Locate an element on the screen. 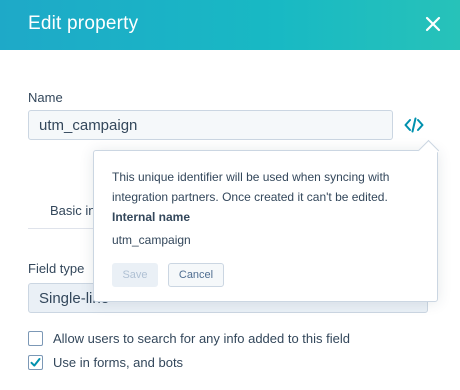 The image size is (460, 390). checkmark-icon is located at coordinates (35, 362).